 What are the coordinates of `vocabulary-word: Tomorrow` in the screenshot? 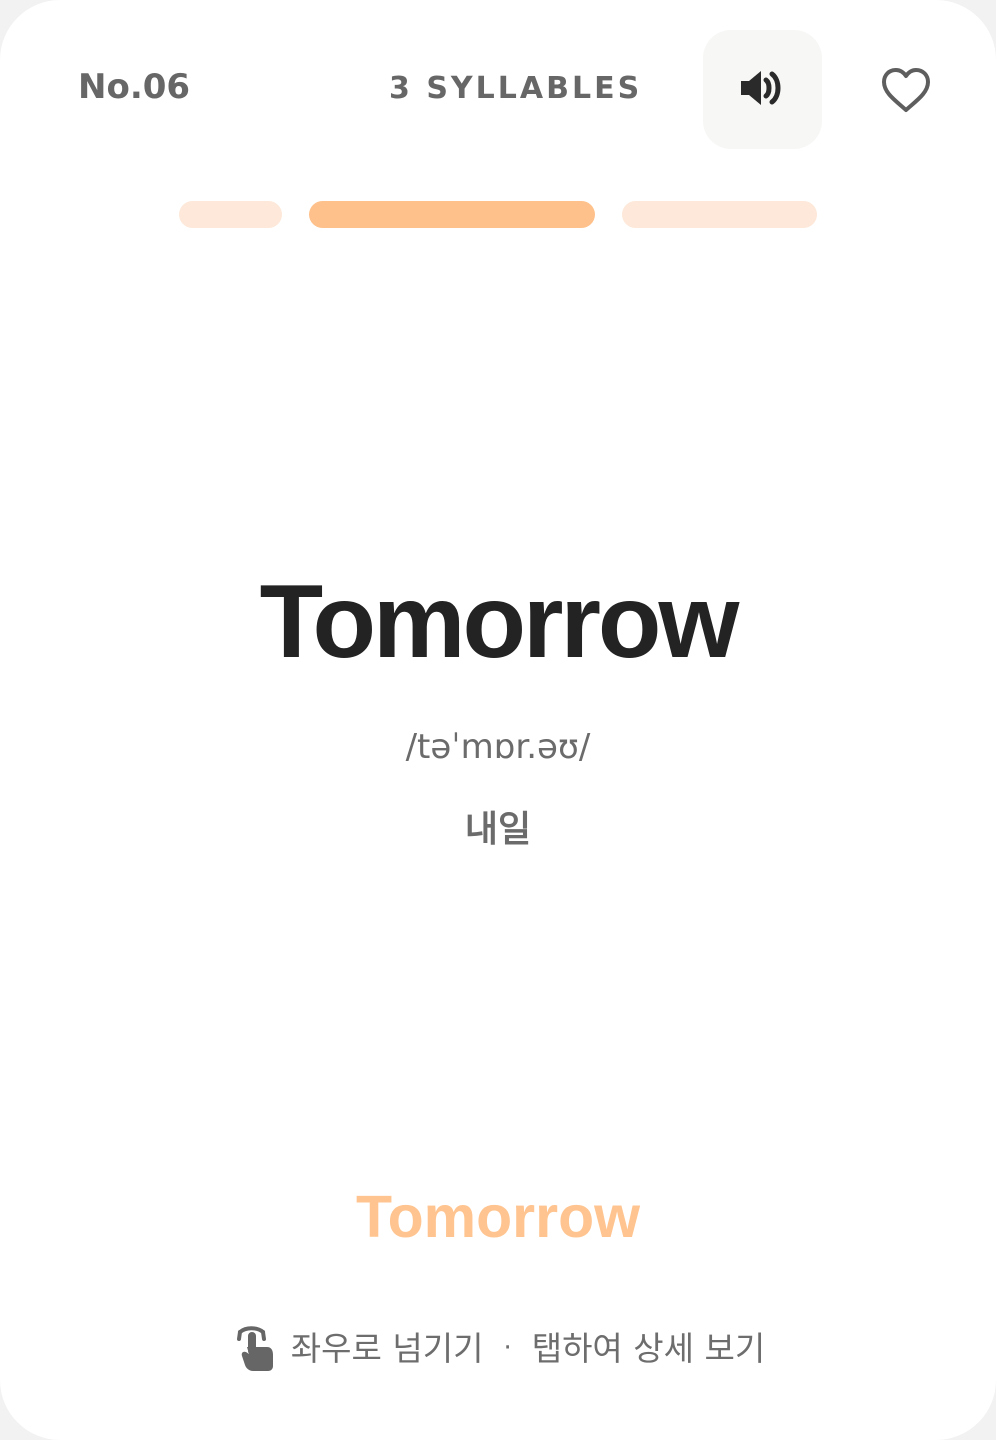 It's located at (499, 622).